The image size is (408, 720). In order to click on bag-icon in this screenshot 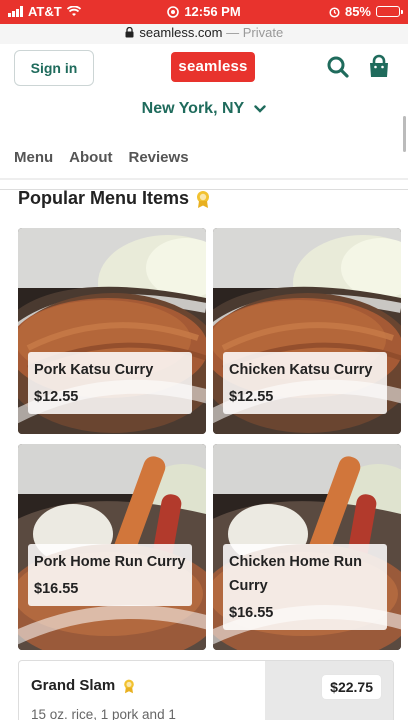, I will do `click(379, 67)`.